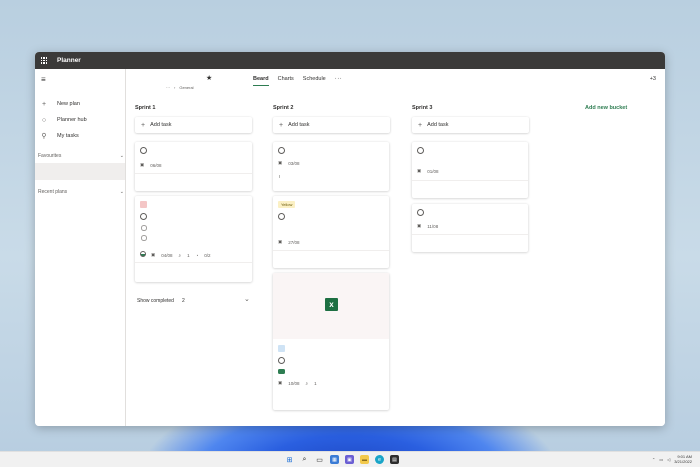 The width and height of the screenshot is (700, 467). Describe the element at coordinates (331, 232) in the screenshot. I see `task-card: Yellow ▣ 27/08` at that location.